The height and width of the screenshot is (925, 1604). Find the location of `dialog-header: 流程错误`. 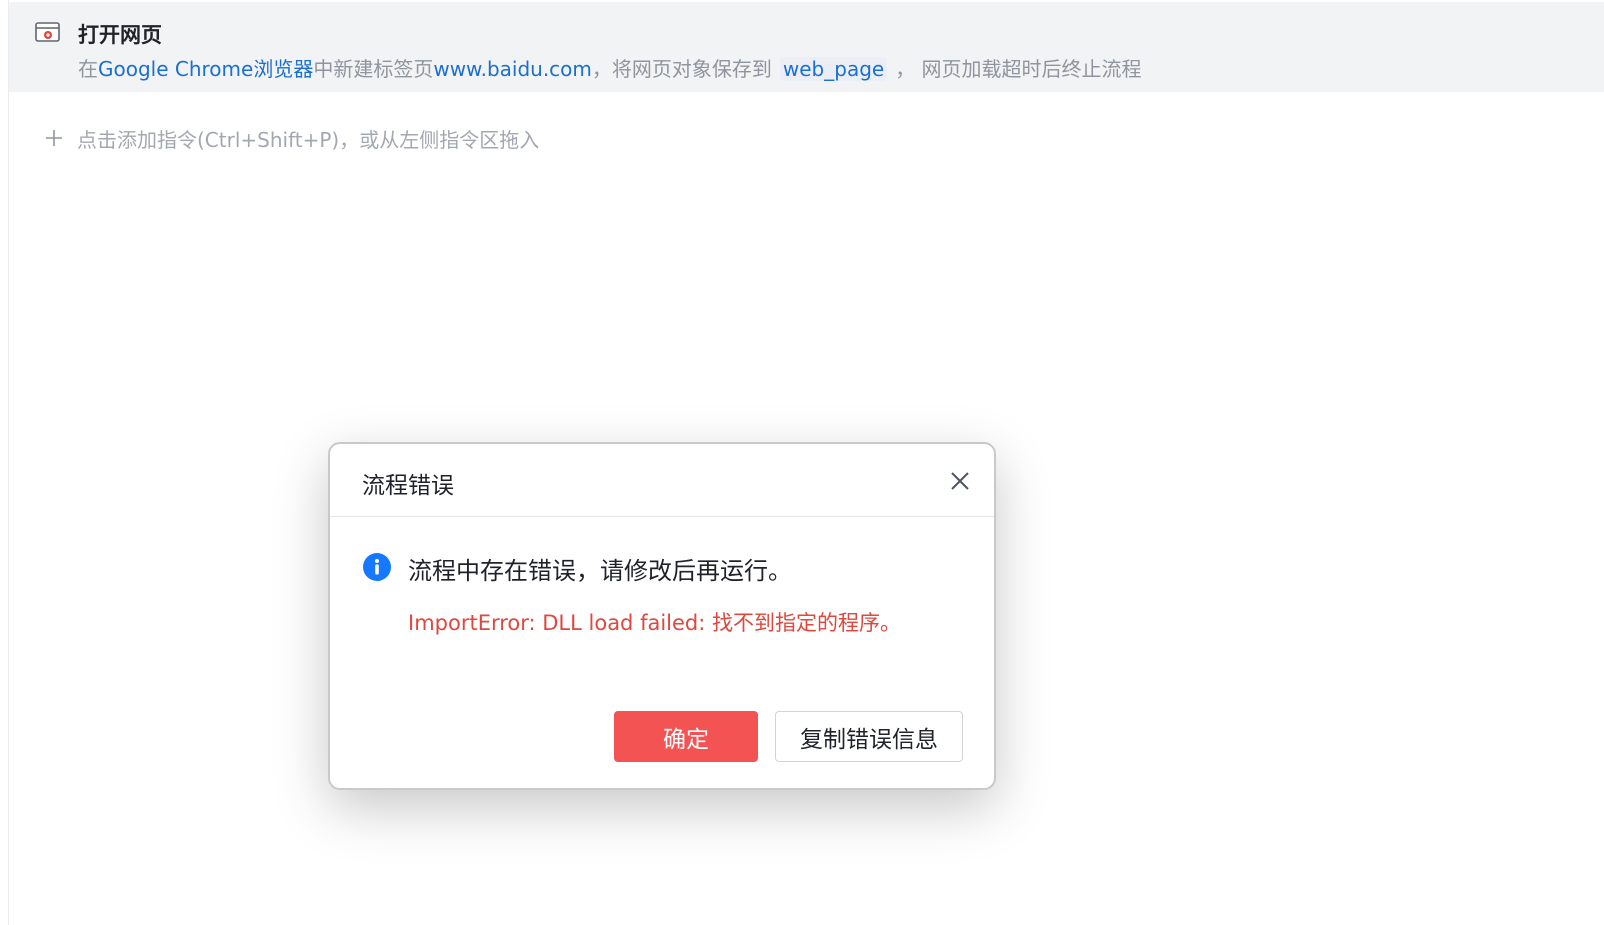

dialog-header: 流程错误 is located at coordinates (662, 480).